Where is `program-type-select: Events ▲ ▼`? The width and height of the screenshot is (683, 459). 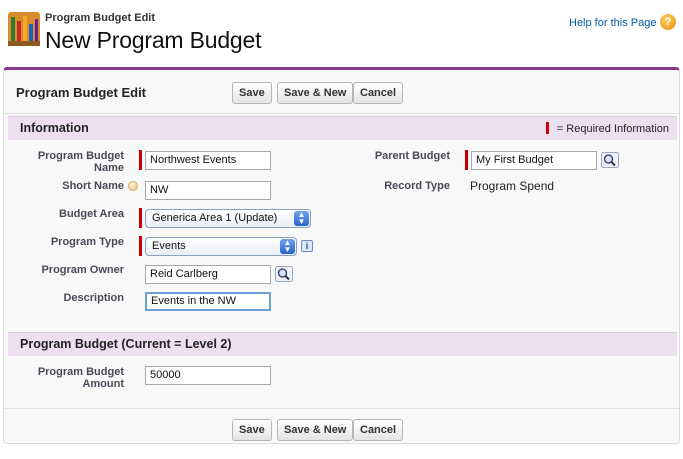 program-type-select: Events ▲ ▼ is located at coordinates (221, 246).